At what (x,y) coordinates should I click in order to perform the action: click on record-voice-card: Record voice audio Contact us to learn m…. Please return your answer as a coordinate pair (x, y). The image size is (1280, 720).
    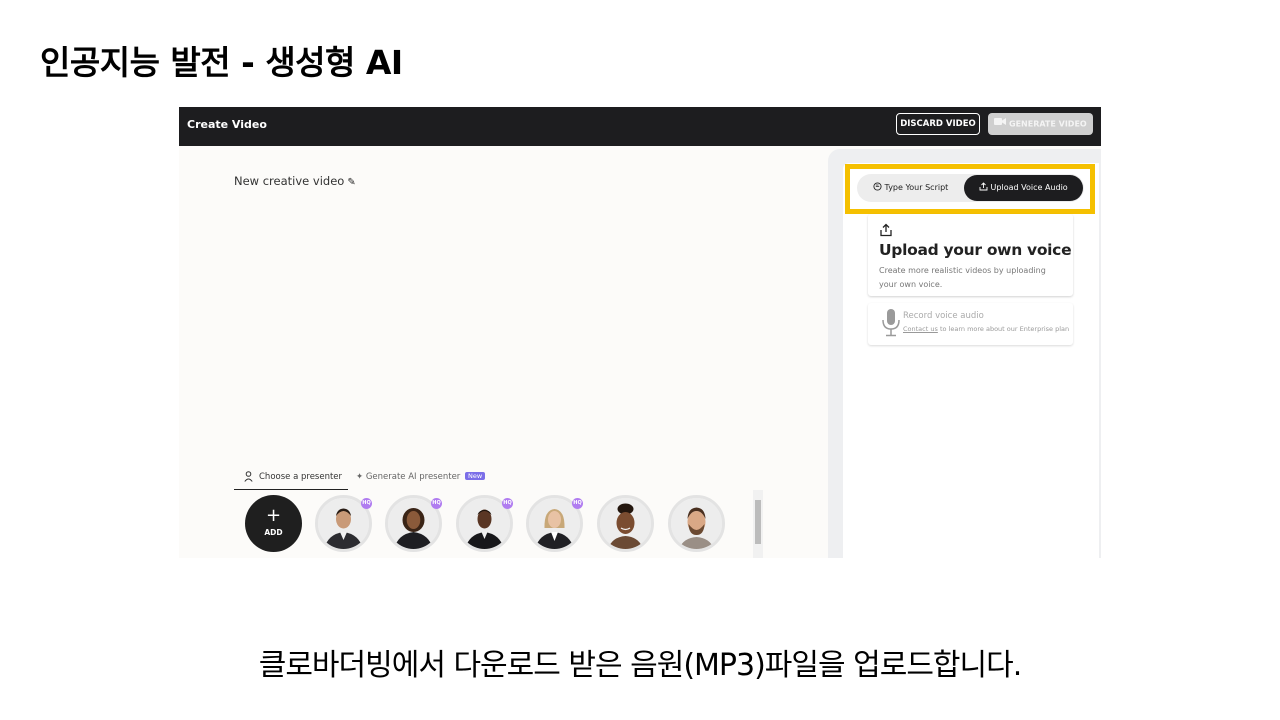
    Looking at the image, I should click on (970, 324).